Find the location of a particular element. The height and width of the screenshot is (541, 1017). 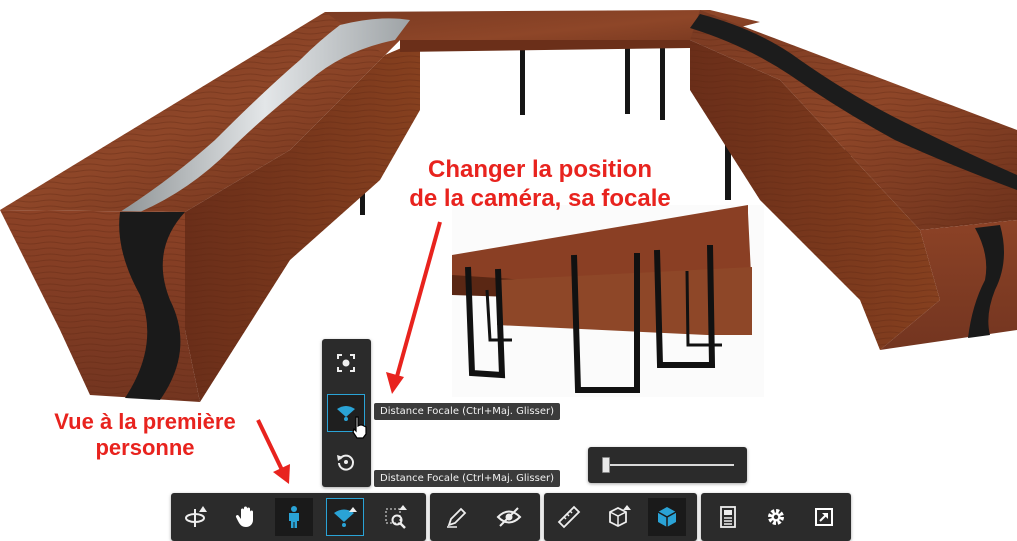

fullscreen-icon is located at coordinates (824, 517).